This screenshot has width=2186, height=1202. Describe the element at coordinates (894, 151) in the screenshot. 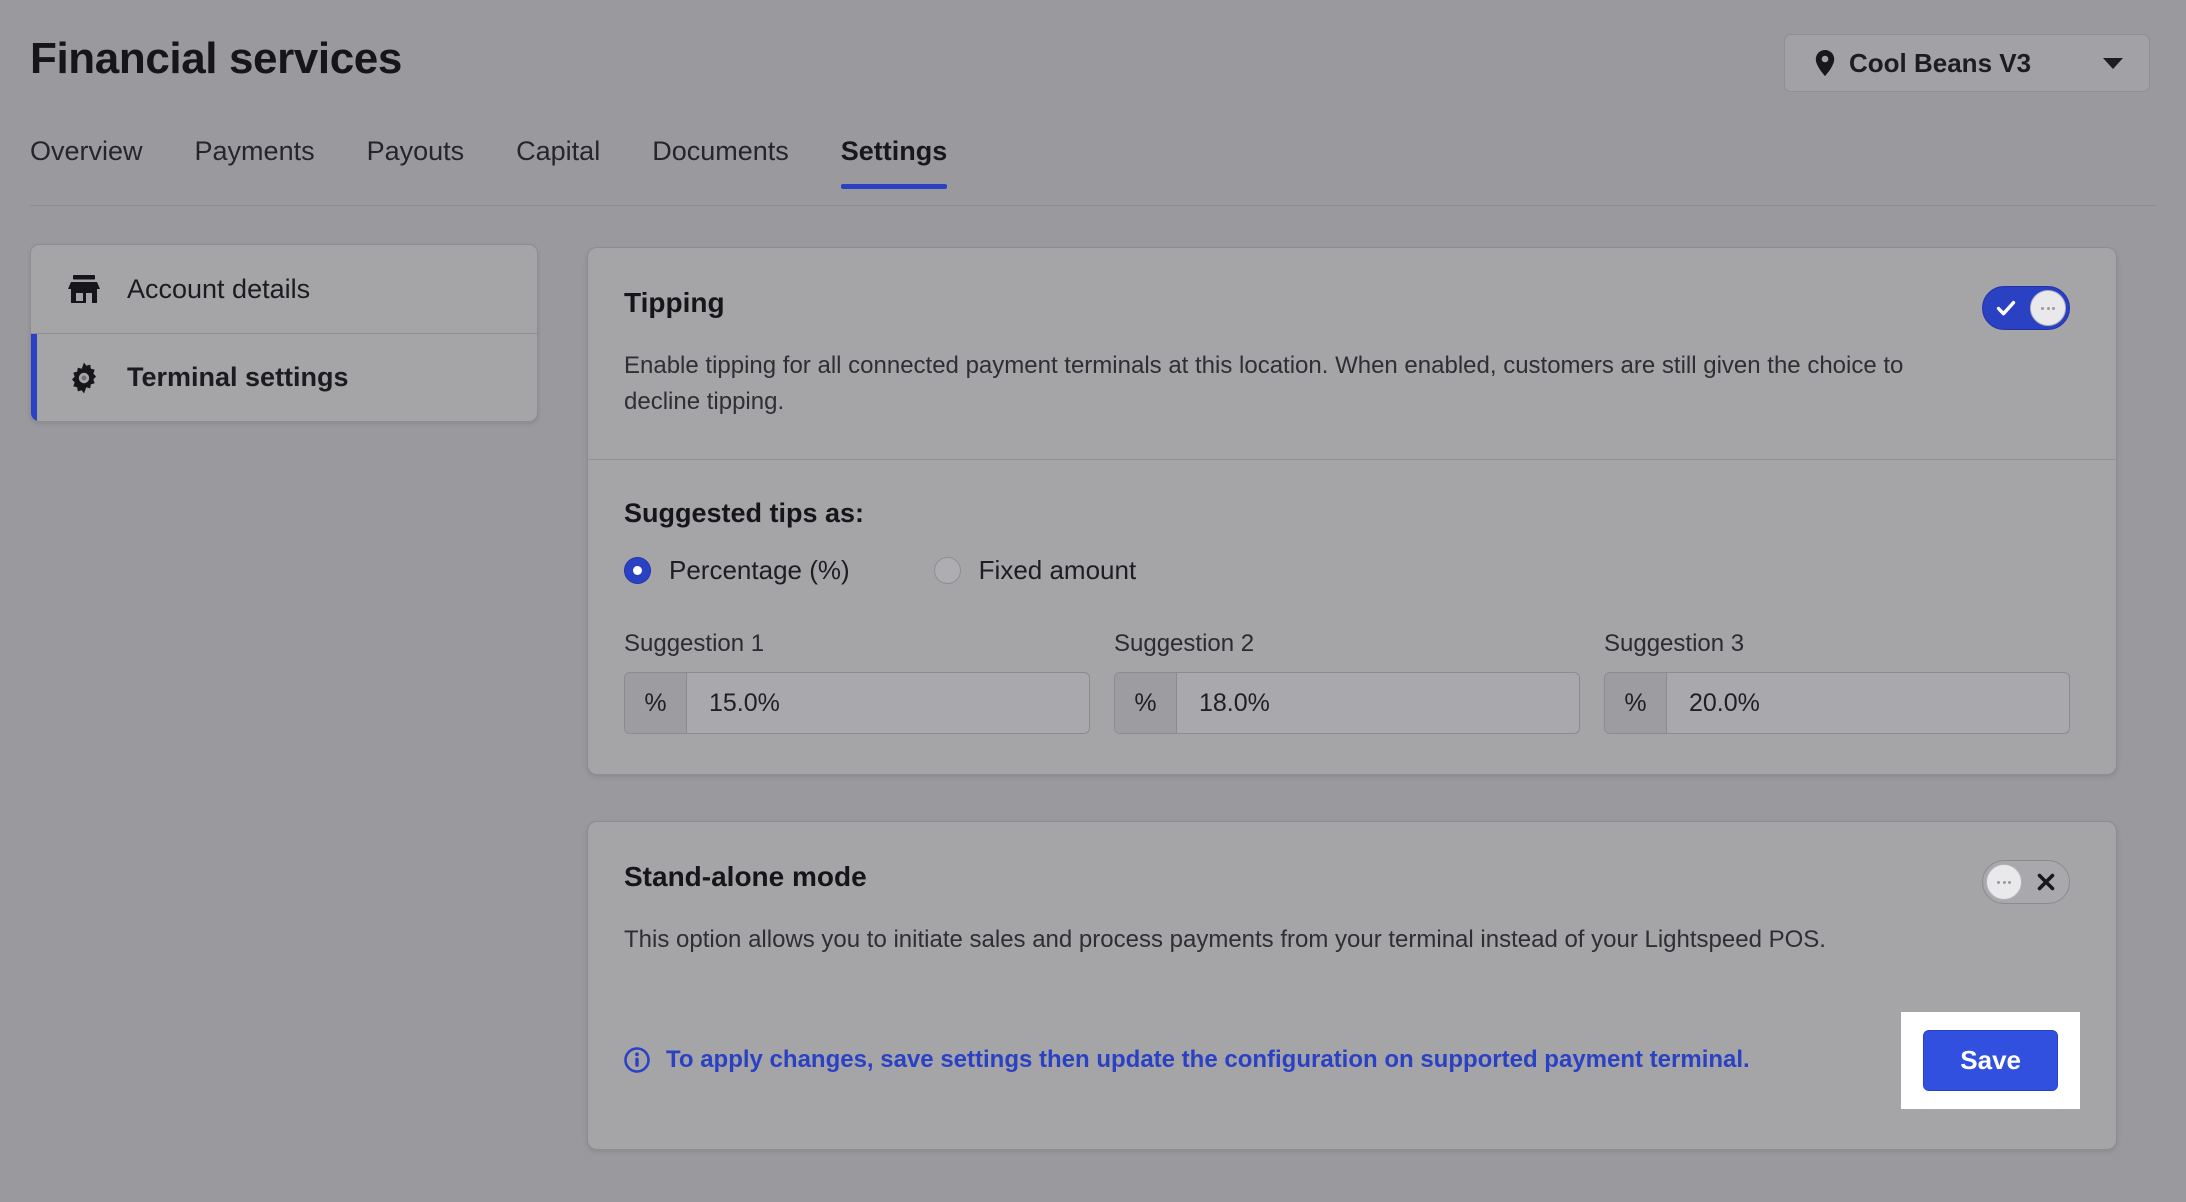

I see `tab-label: Settings` at that location.